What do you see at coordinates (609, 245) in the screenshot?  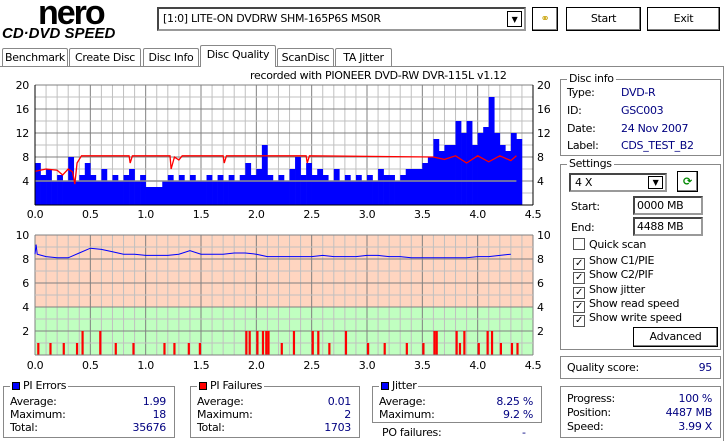 I see `quick-scan-checkbox: Quick scan` at bounding box center [609, 245].